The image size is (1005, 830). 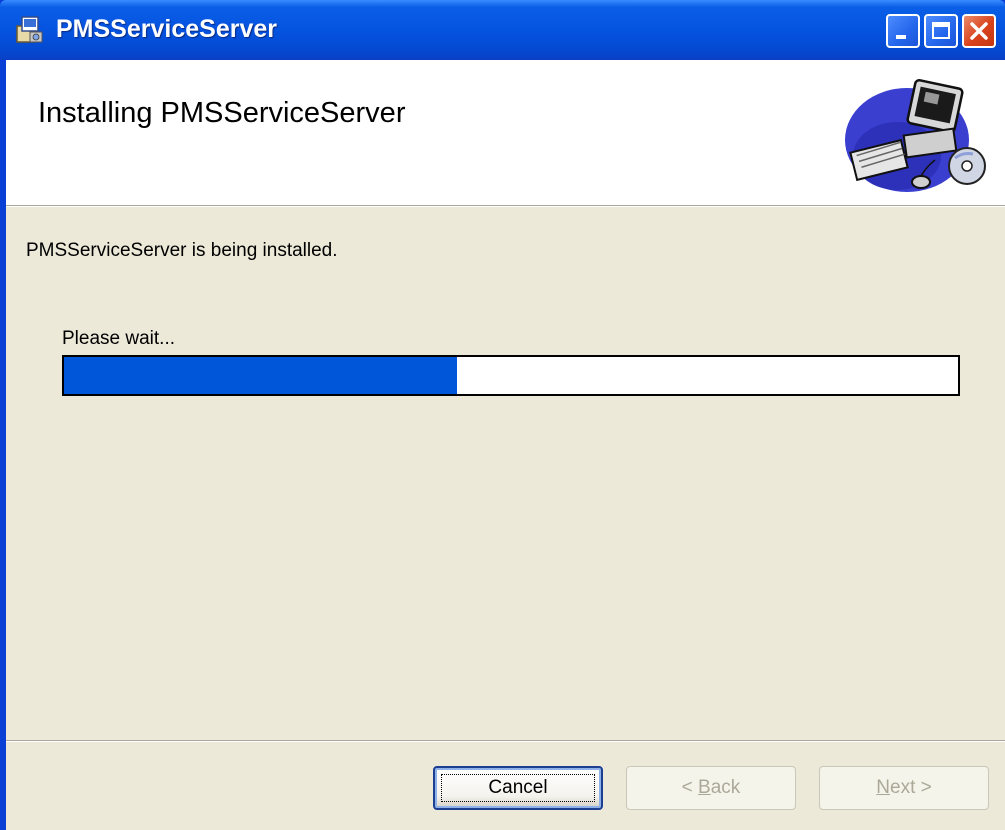 I want to click on back-button-label: < Back, so click(x=711, y=788).